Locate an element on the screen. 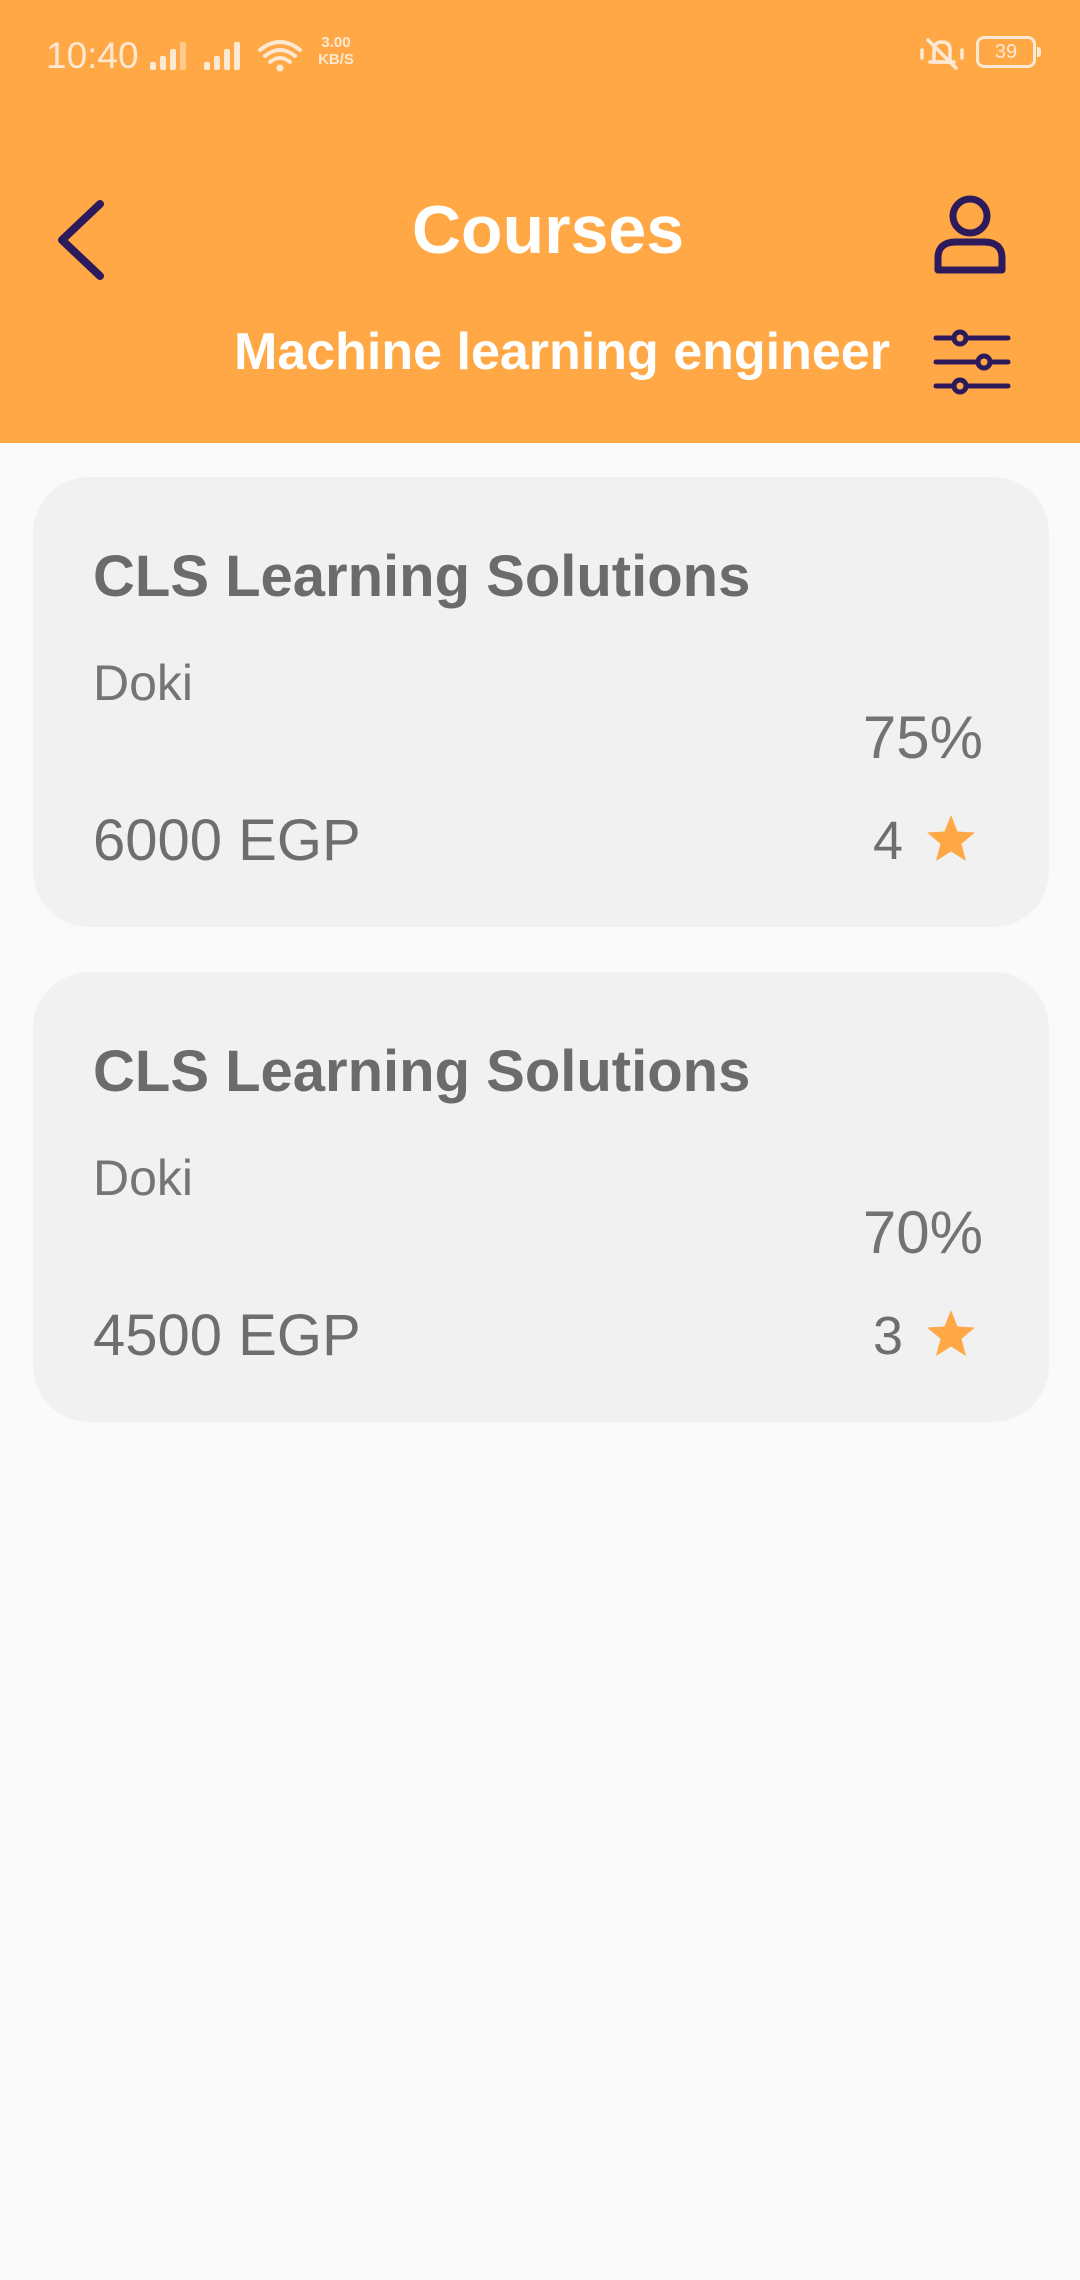 Image resolution: width=1080 pixels, height=2280 pixels. status-bar: 10:40 3.00 KB/S 39 is located at coordinates (540, 55).